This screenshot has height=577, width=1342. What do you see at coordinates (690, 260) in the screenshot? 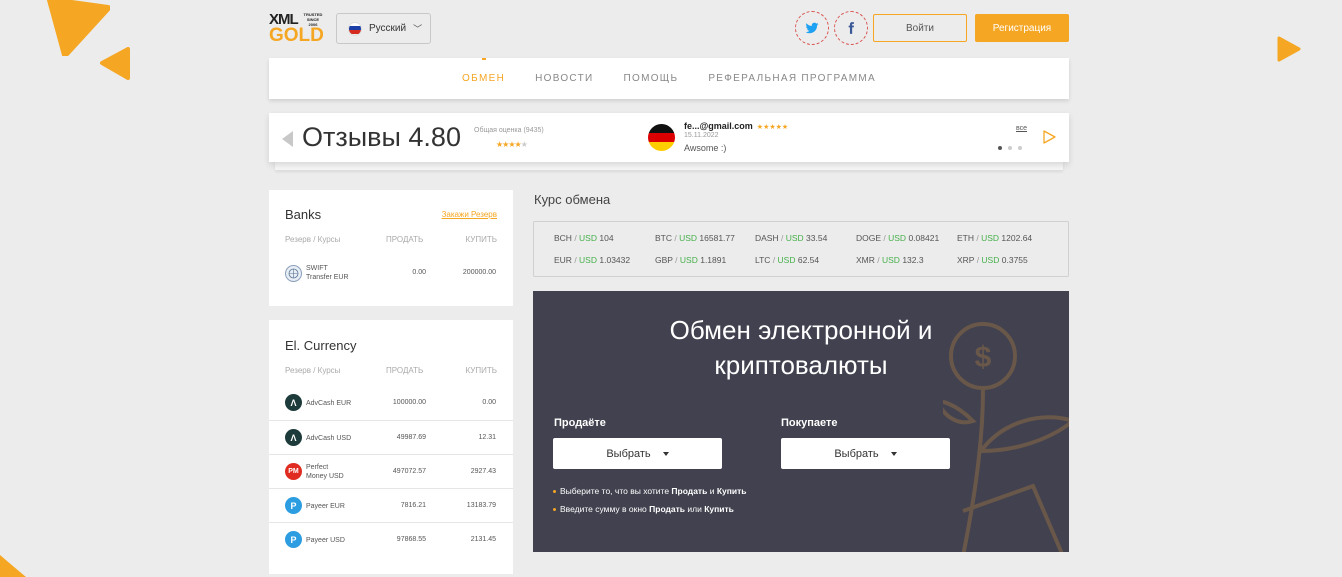
I see `rate-item: GBP / USD 1.1891` at bounding box center [690, 260].